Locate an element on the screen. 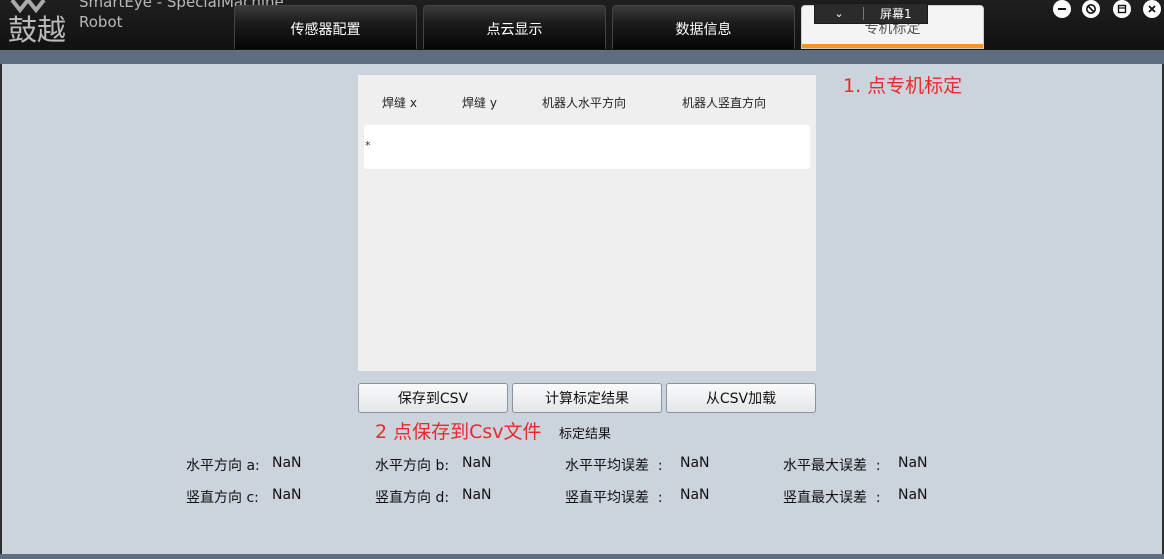  column-header-weld-x: 焊缝 x is located at coordinates (399, 102).